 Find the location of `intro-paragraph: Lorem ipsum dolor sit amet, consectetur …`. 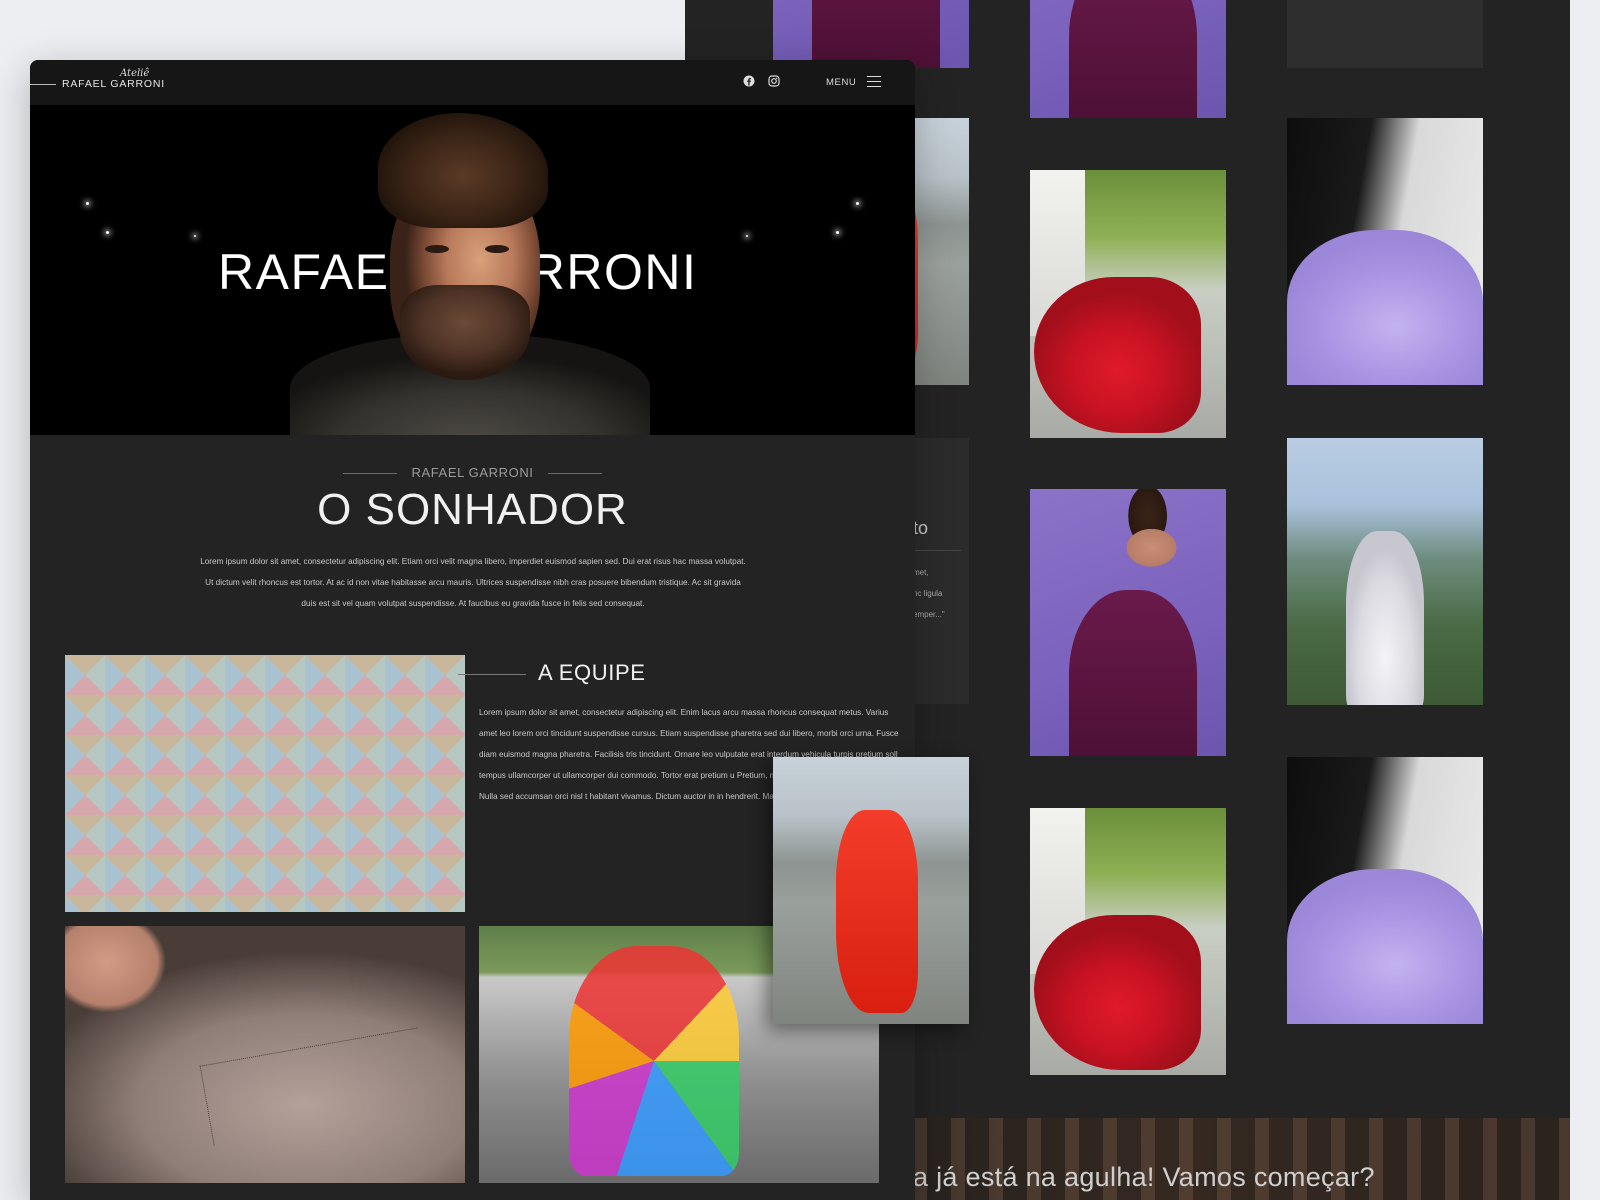

intro-paragraph: Lorem ipsum dolor sit amet, consectetur … is located at coordinates (473, 582).